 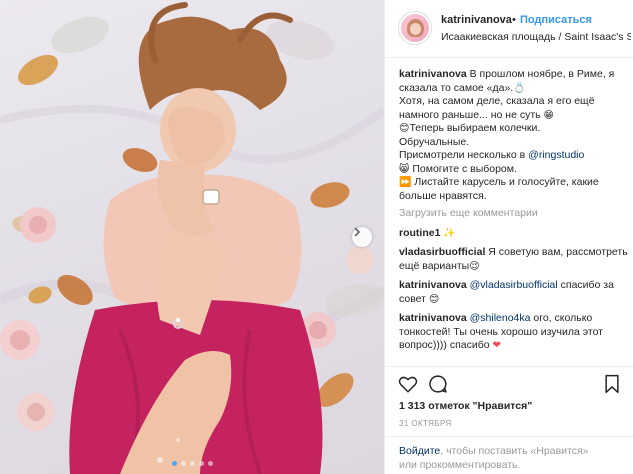 I want to click on caption-username: katrinivanova, so click(x=433, y=74).